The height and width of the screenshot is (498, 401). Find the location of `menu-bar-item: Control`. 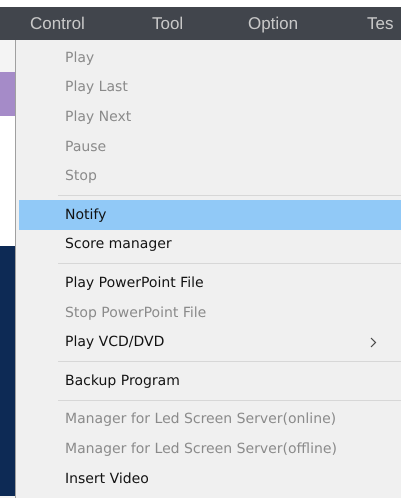

menu-bar-item: Control is located at coordinates (91, 24).